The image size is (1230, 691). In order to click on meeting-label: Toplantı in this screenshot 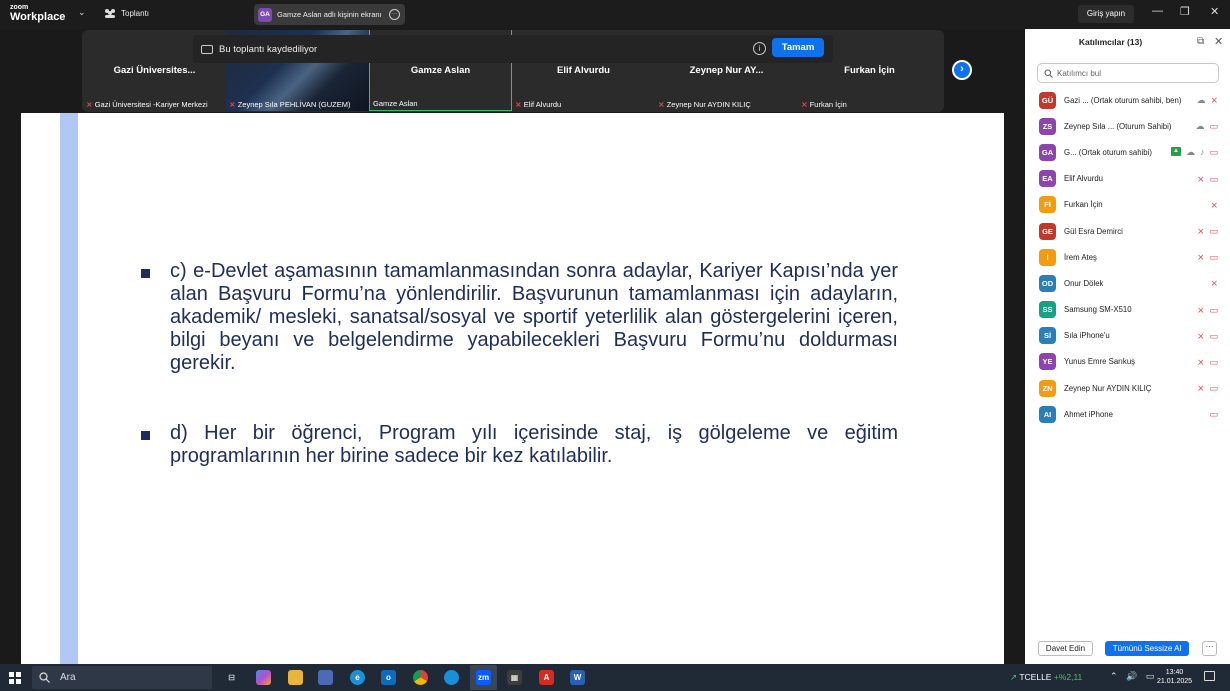, I will do `click(135, 13)`.